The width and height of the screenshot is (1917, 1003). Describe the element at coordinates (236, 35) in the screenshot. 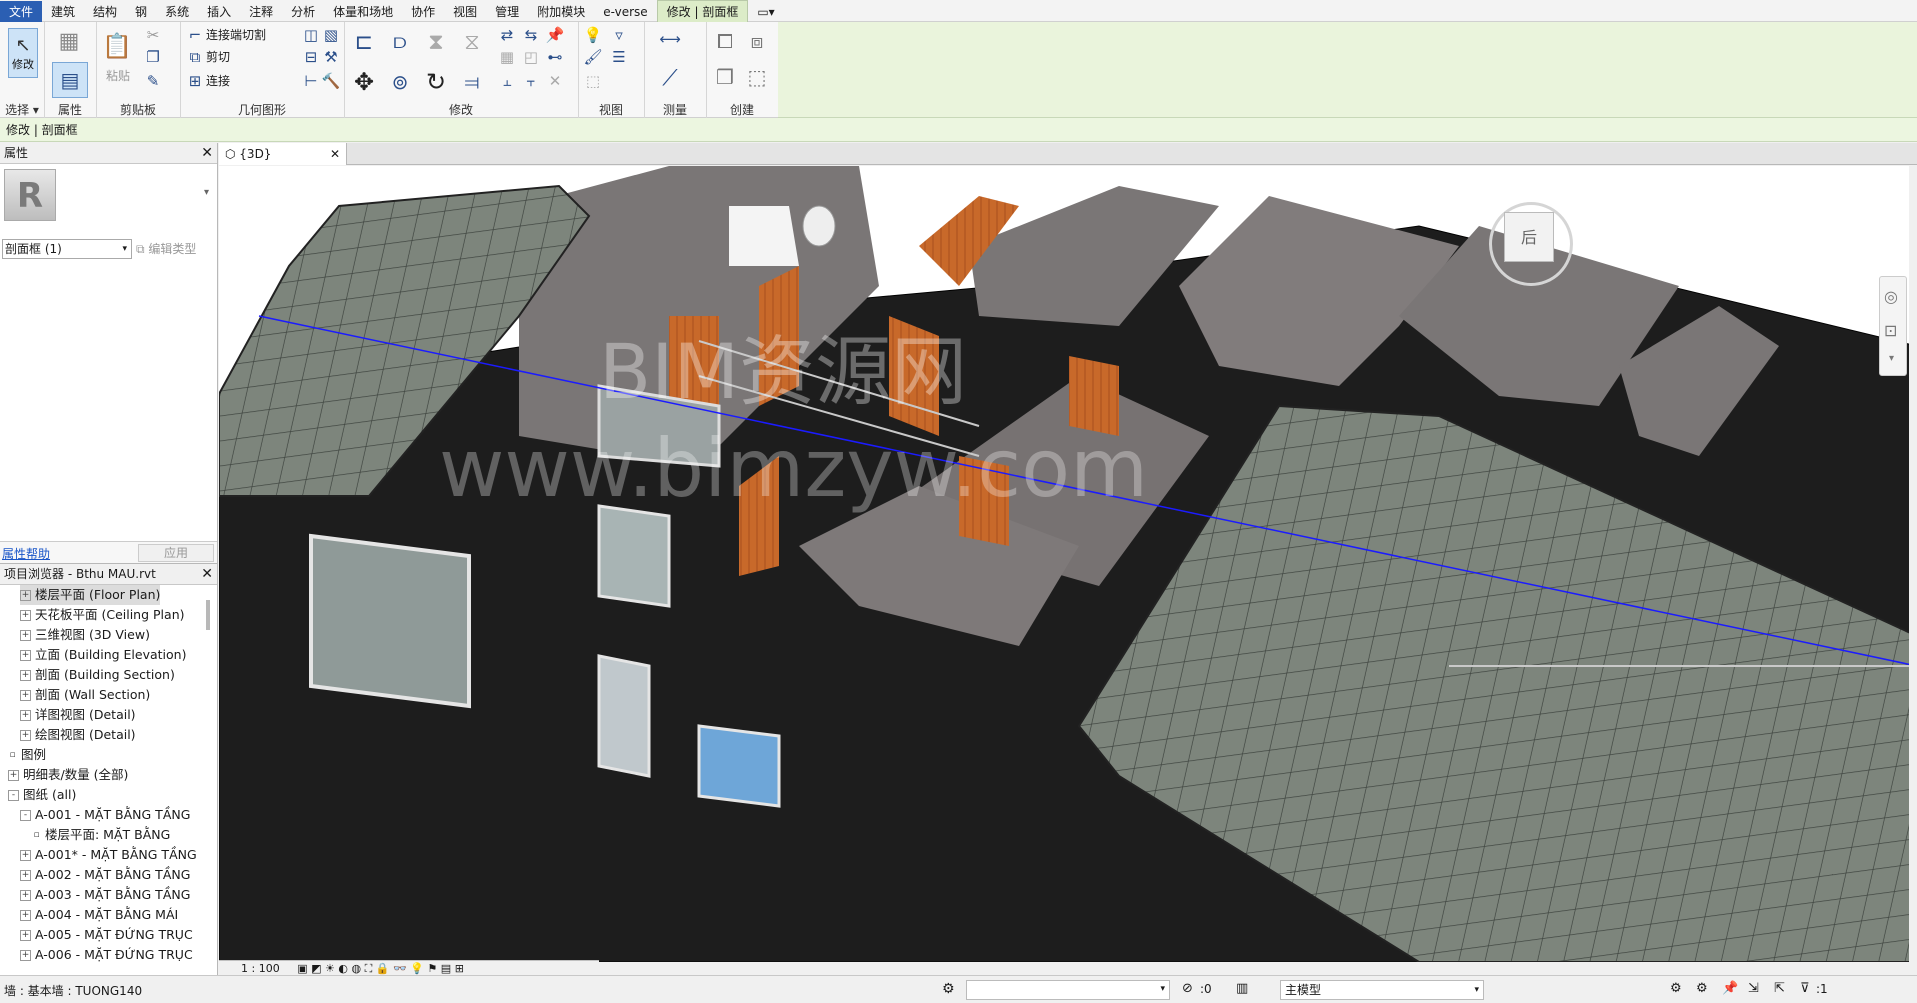

I see `cope-label: 连接端切割` at that location.